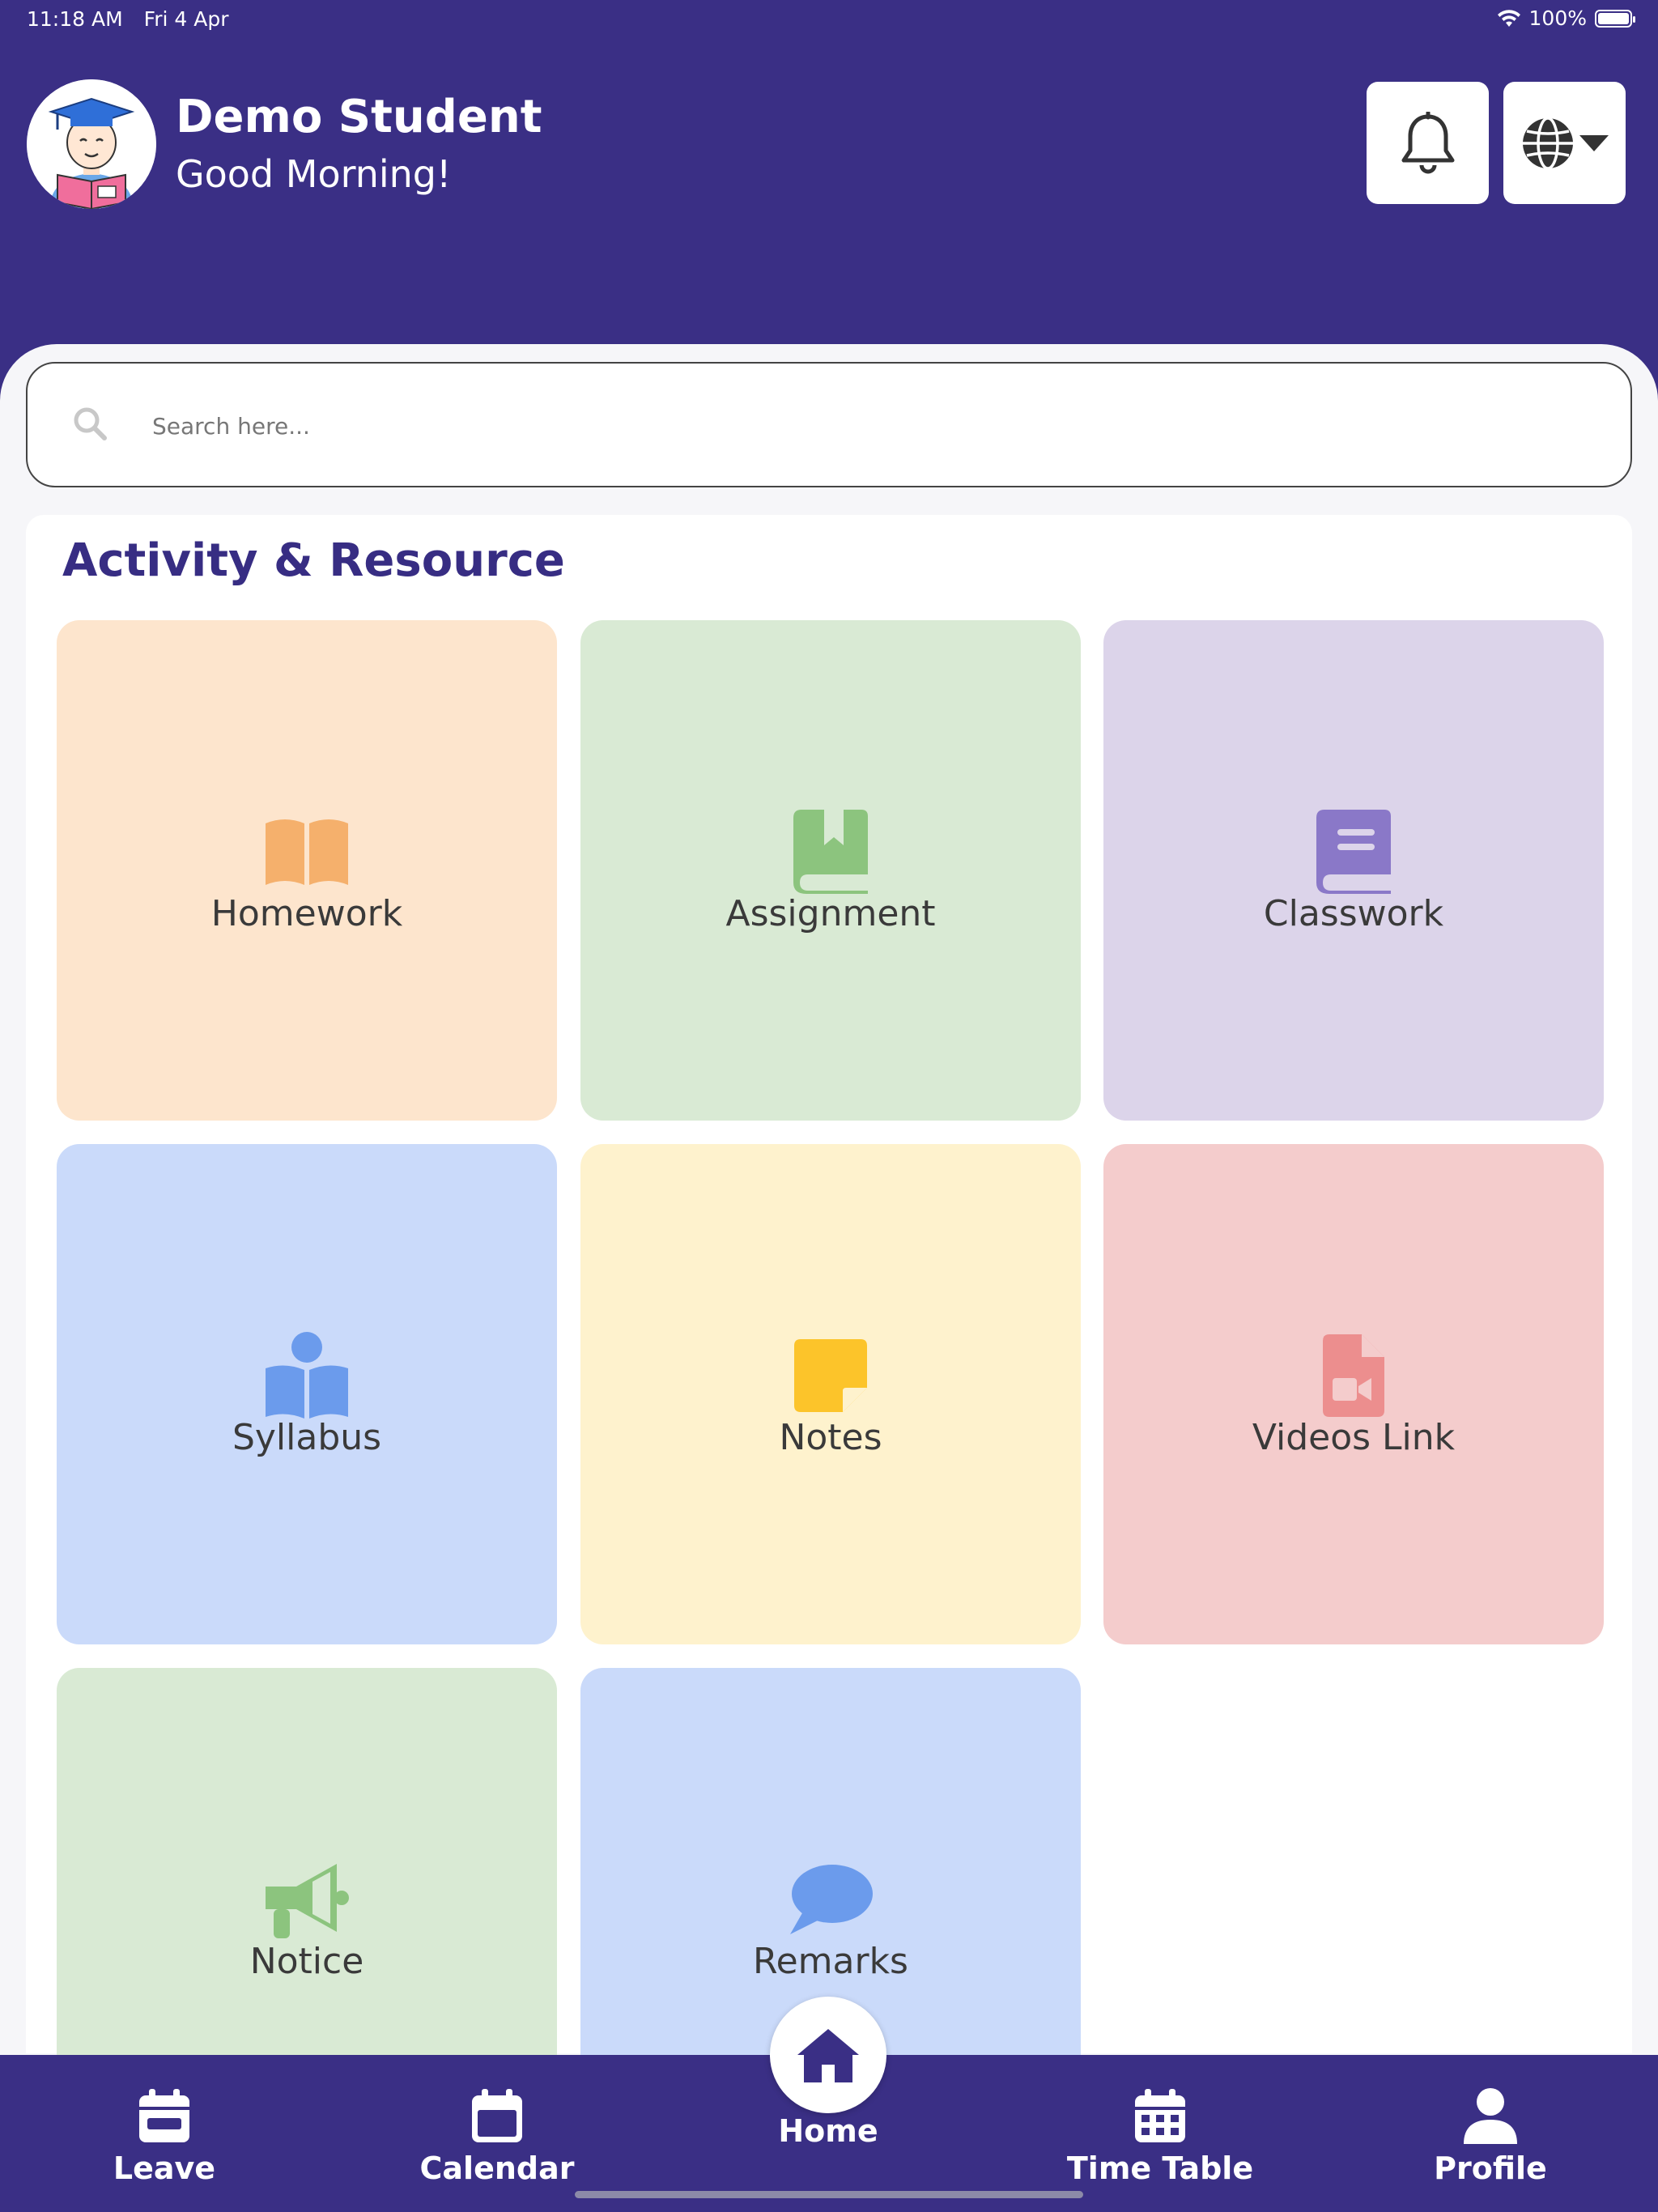 The width and height of the screenshot is (1658, 2212). I want to click on battery-icon, so click(1615, 19).